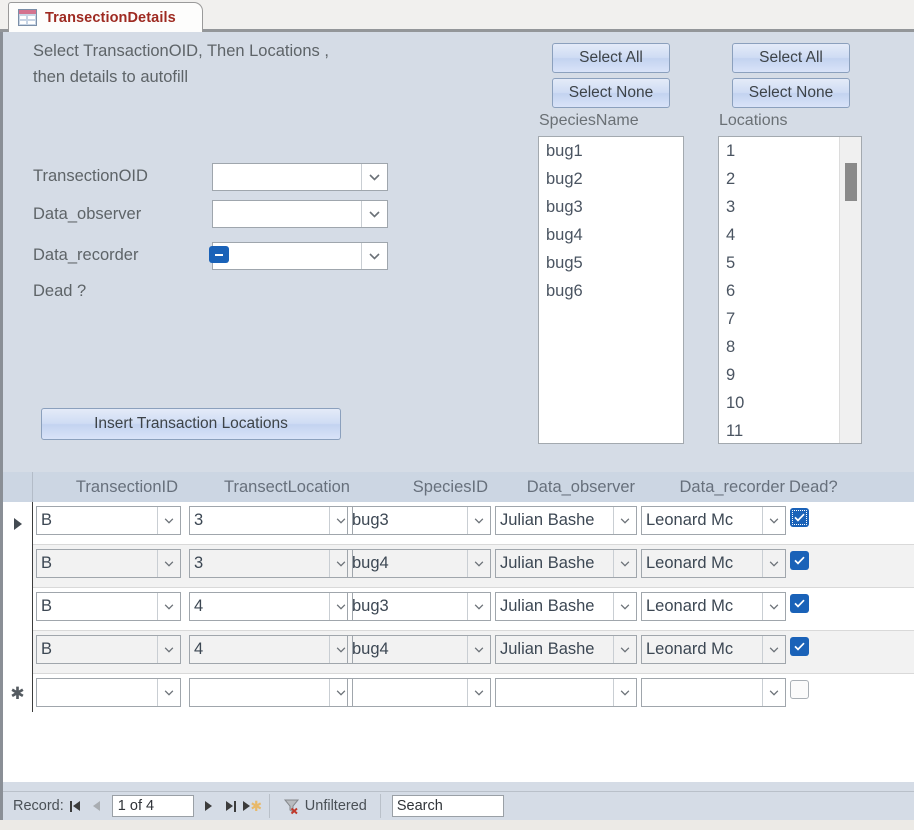 The height and width of the screenshot is (830, 914). Describe the element at coordinates (713, 692) in the screenshot. I see `cell-data-recorder` at that location.